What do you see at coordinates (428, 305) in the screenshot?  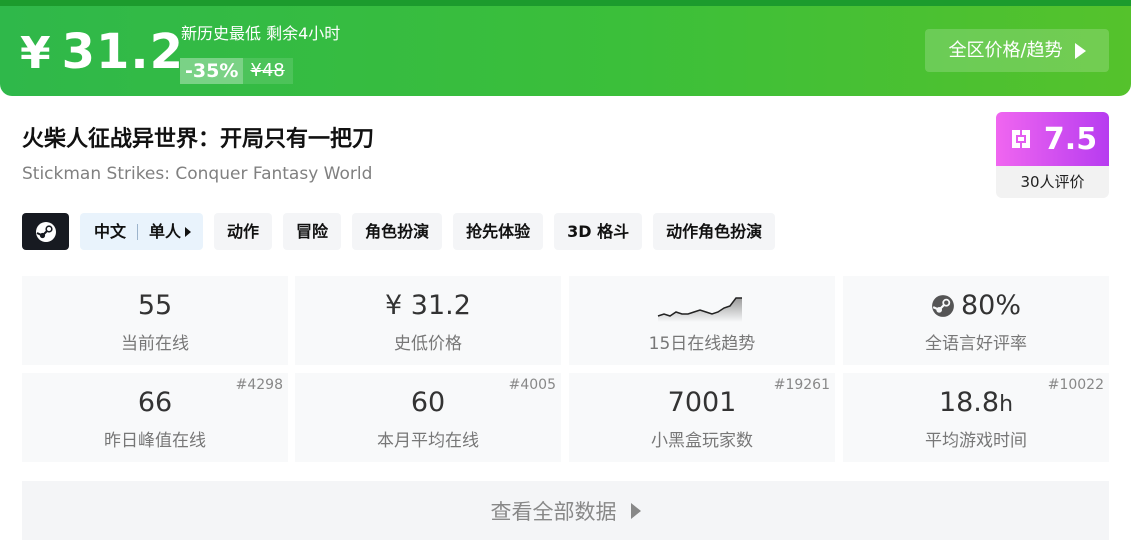 I see `lowest-price-value: ¥ 31.2` at bounding box center [428, 305].